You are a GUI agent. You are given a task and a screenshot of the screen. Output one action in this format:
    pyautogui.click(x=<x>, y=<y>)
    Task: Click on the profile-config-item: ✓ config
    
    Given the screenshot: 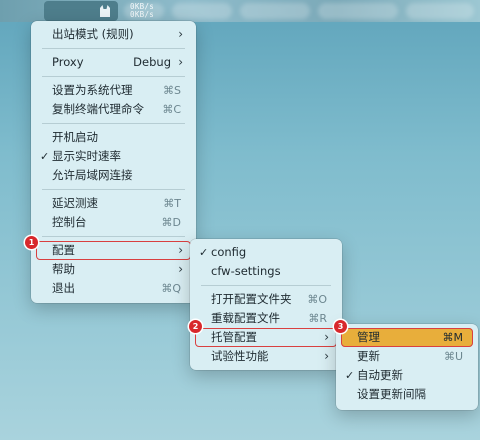 What is the action you would take?
    pyautogui.click(x=266, y=252)
    